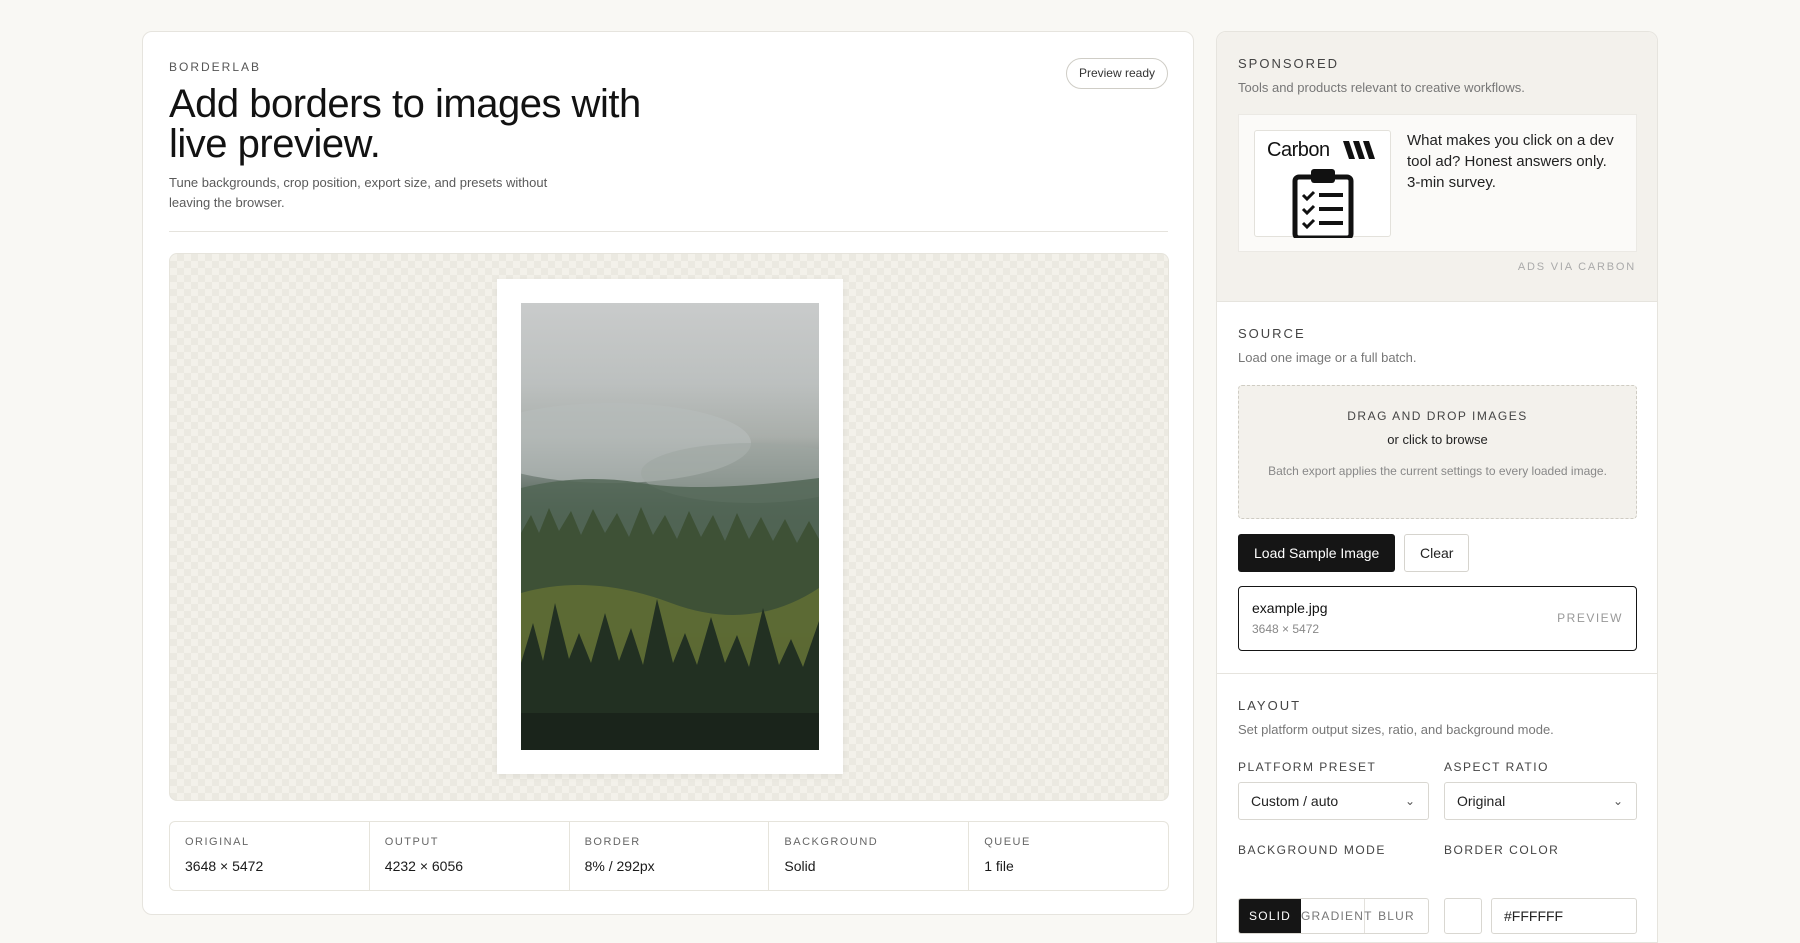 This screenshot has height=943, width=1800. Describe the element at coordinates (999, 866) in the screenshot. I see `stat-value: 1 file` at that location.